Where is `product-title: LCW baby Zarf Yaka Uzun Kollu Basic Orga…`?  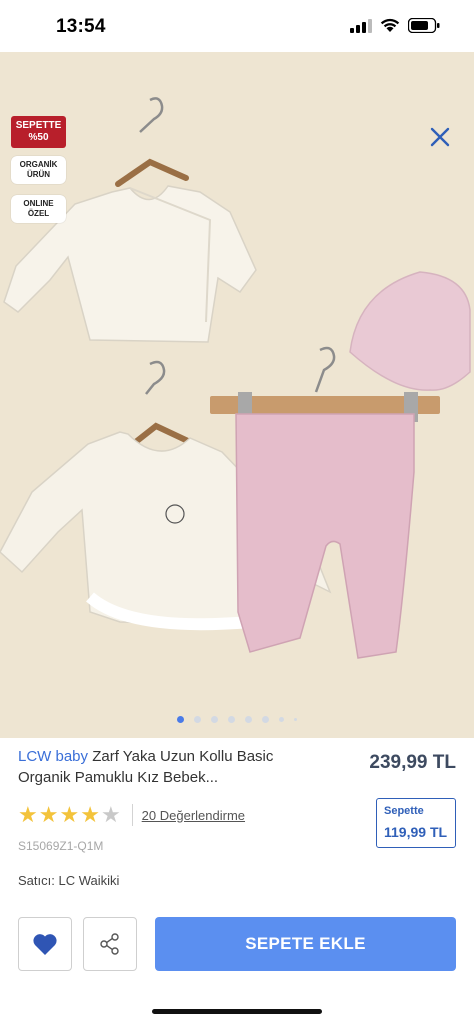
product-title: LCW baby Zarf Yaka Uzun Kollu Basic Orga… is located at coordinates (173, 767).